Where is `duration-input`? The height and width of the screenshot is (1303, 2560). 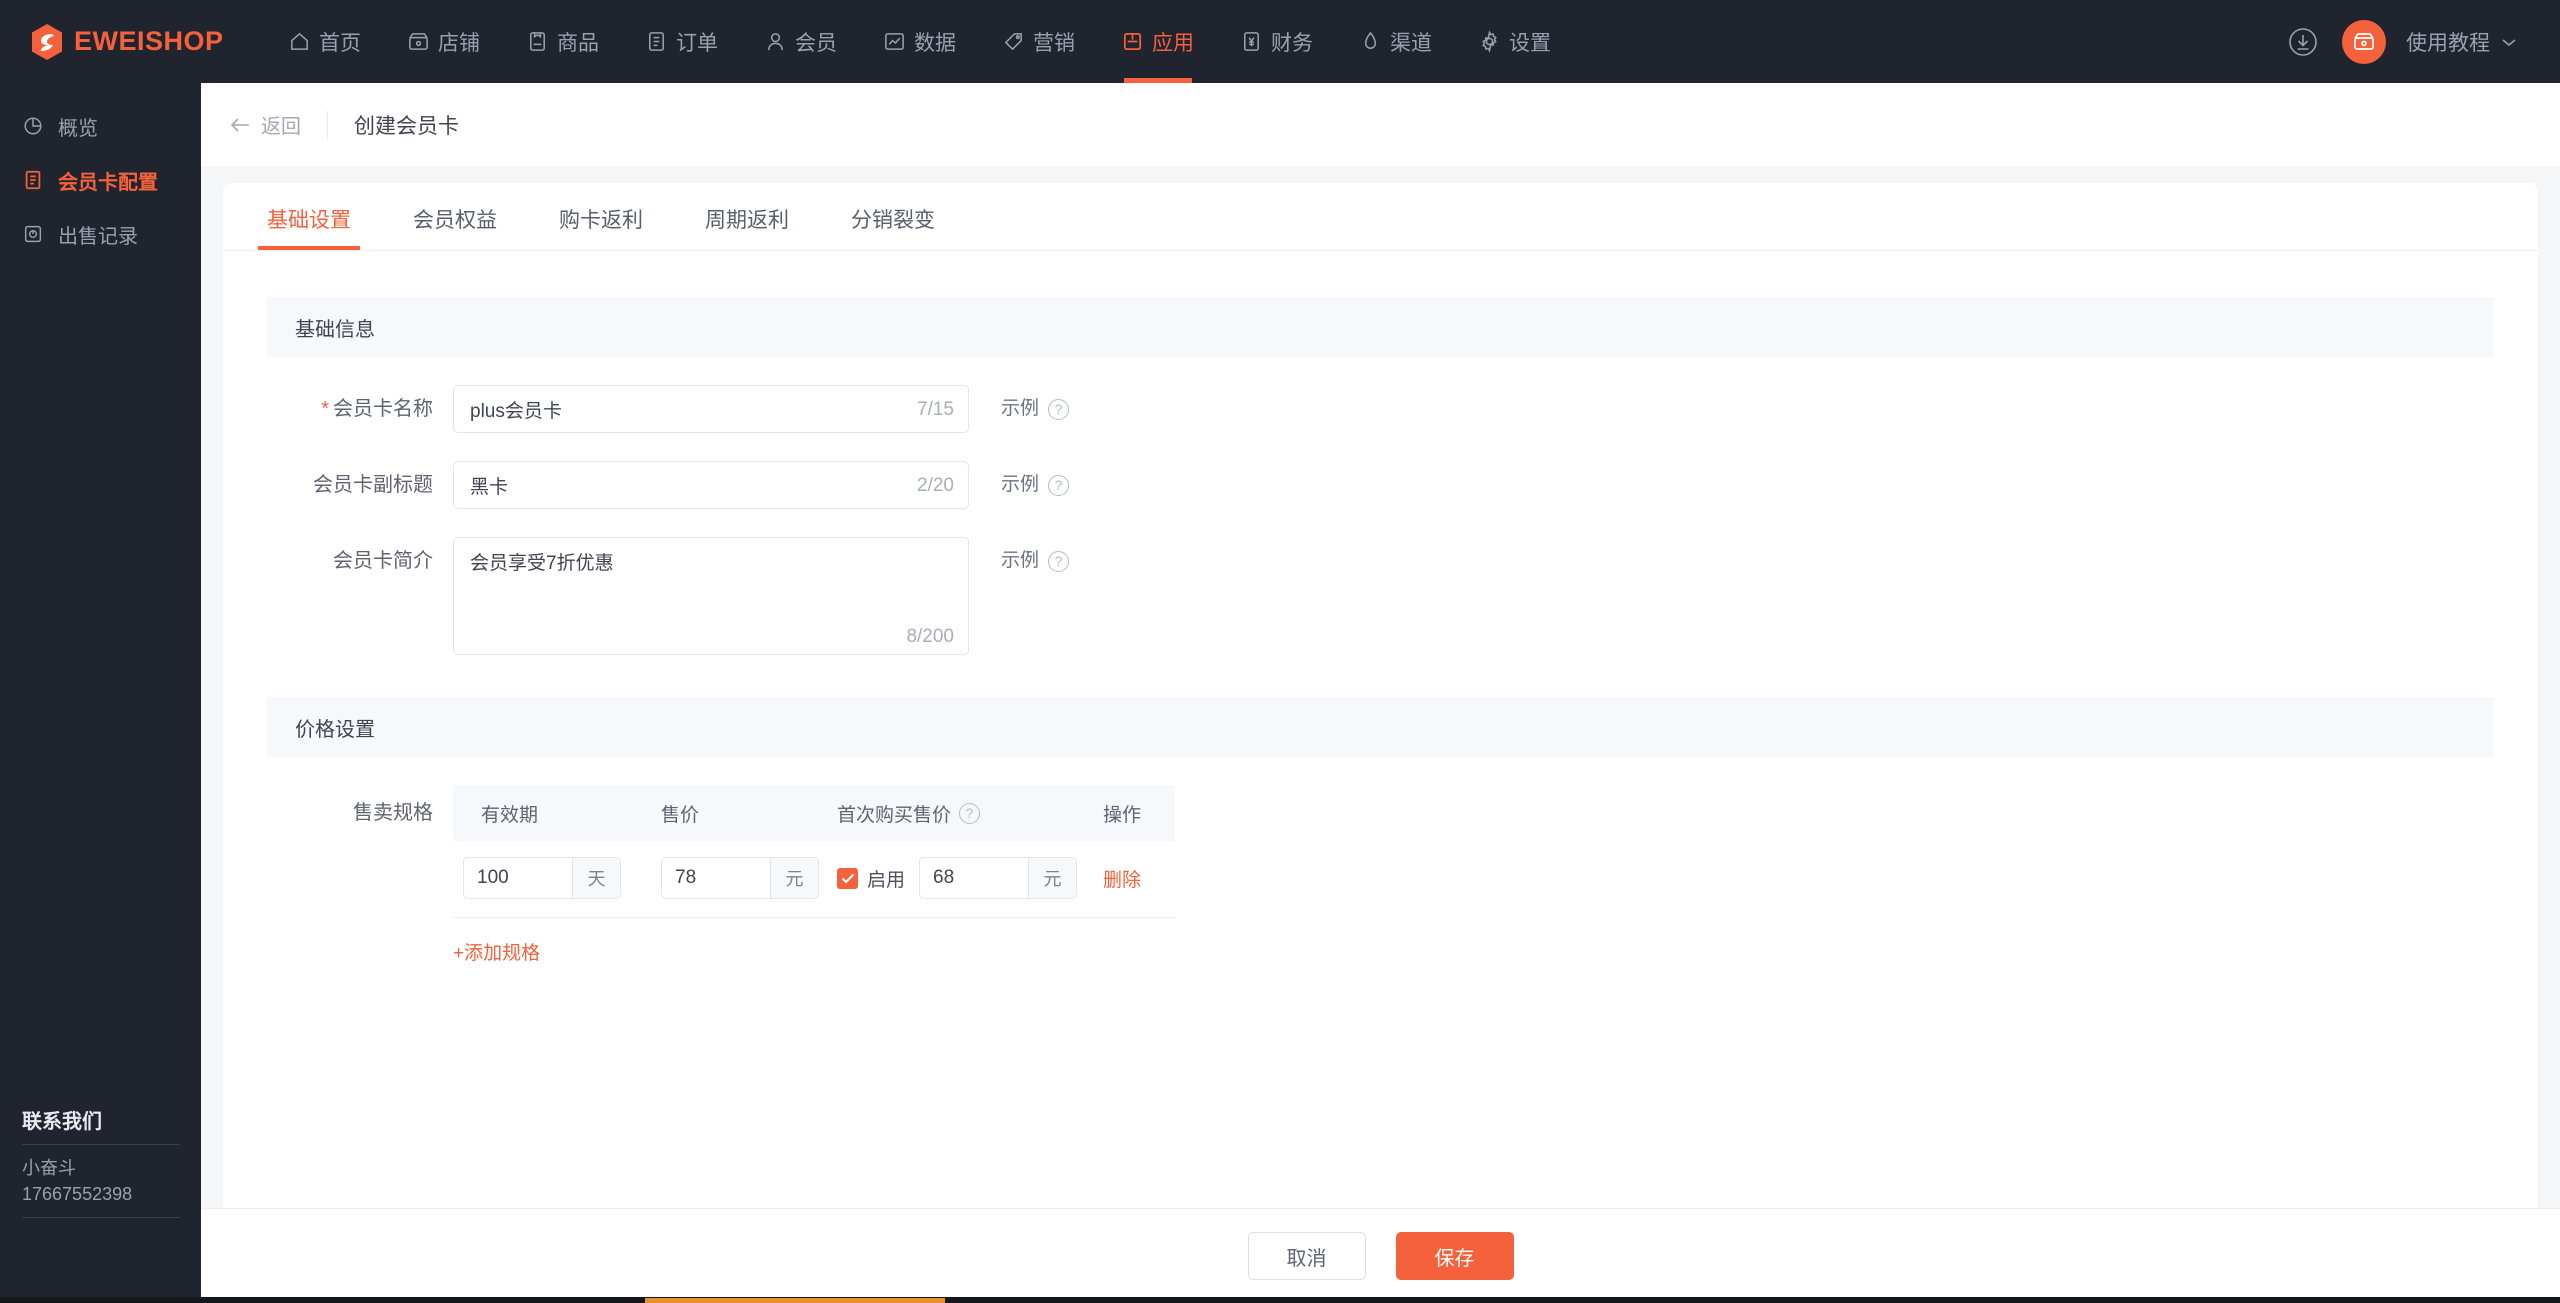 duration-input is located at coordinates (518, 878).